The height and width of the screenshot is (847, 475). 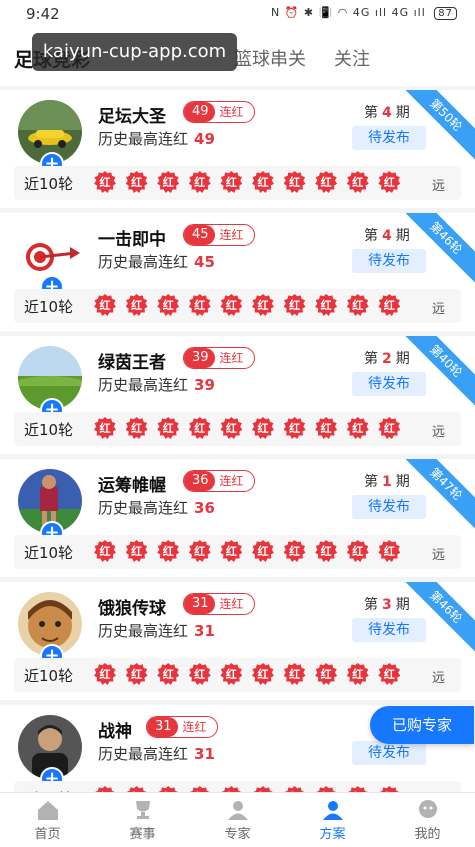 What do you see at coordinates (204, 262) in the screenshot?
I see `history-value: 45` at bounding box center [204, 262].